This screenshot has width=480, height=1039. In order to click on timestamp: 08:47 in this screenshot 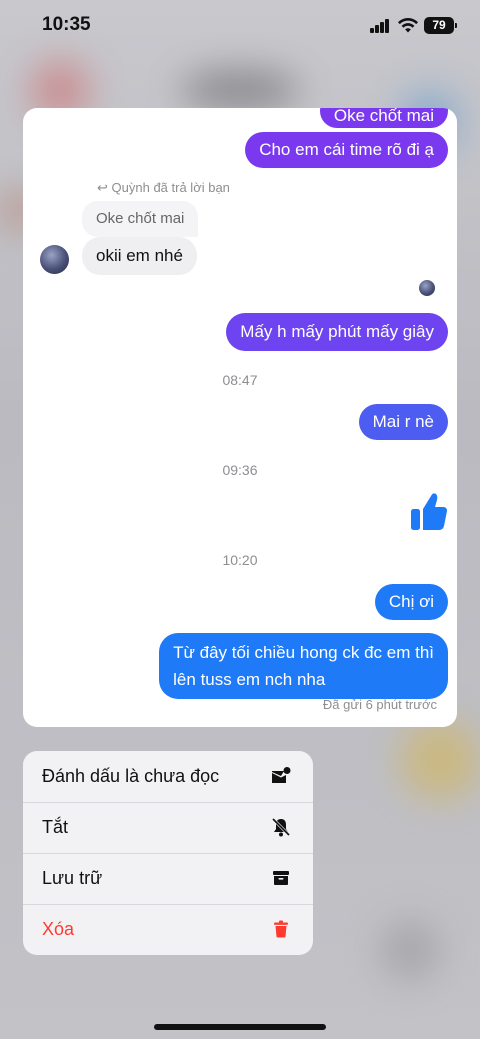, I will do `click(240, 380)`.